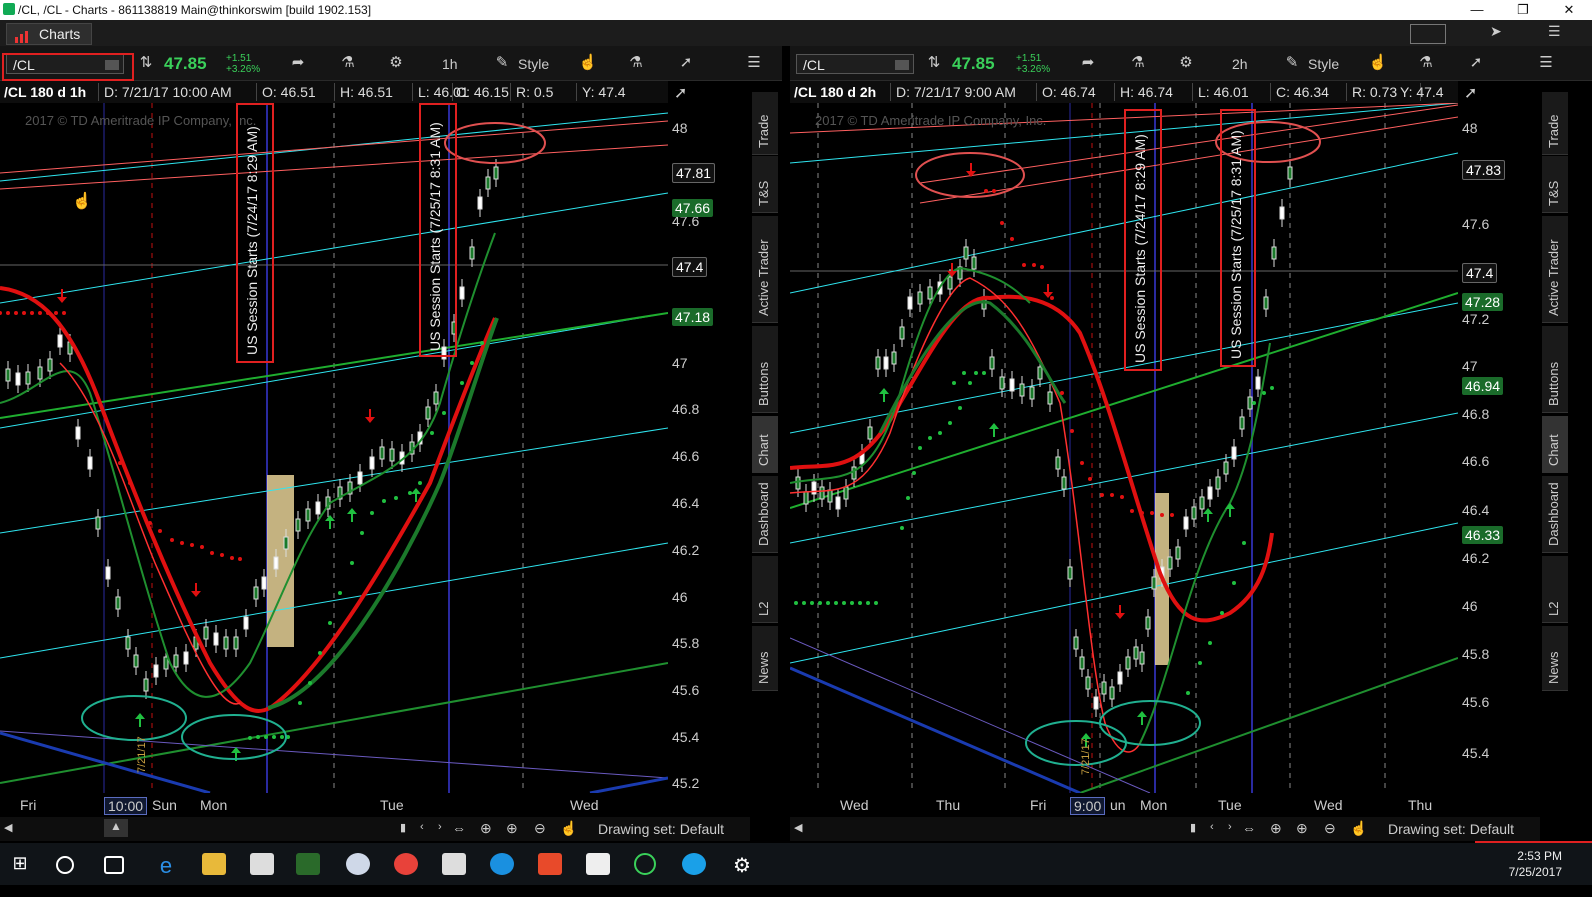 The height and width of the screenshot is (897, 1592). I want to click on restore-button: ❐, so click(1523, 10).